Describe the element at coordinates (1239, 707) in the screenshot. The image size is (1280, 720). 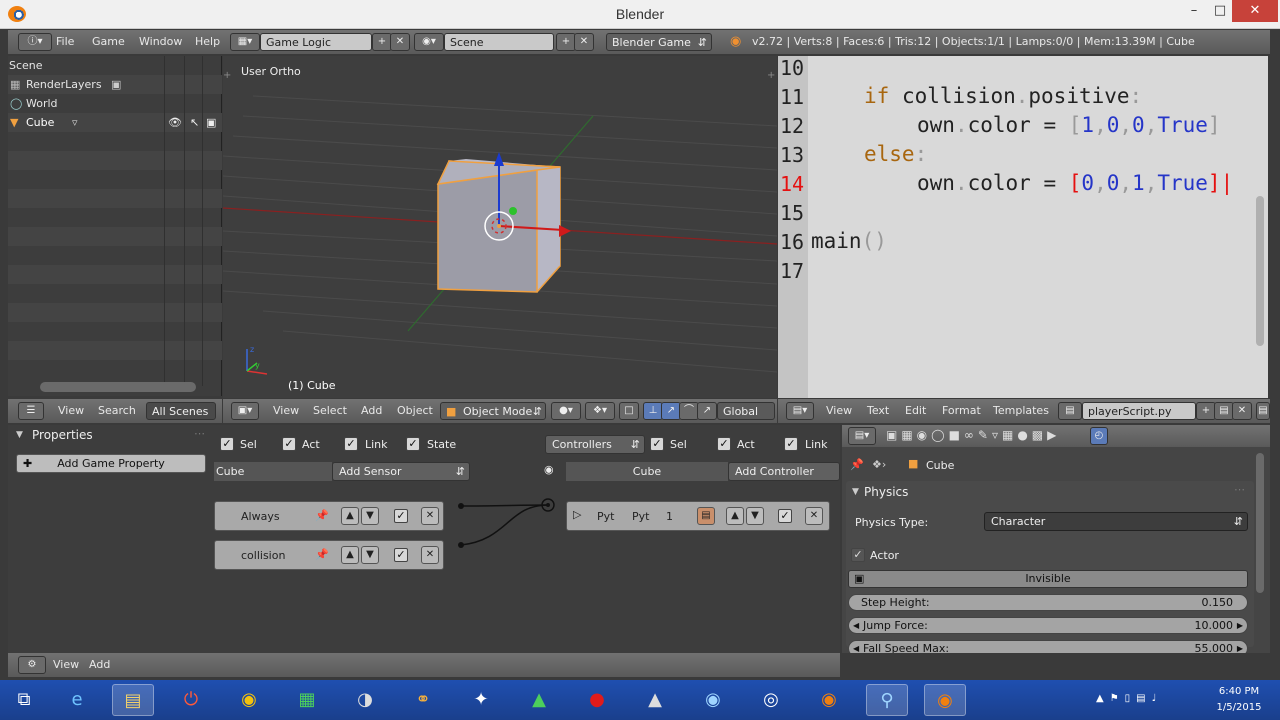
I see `clock-date: 1/5/2015` at that location.